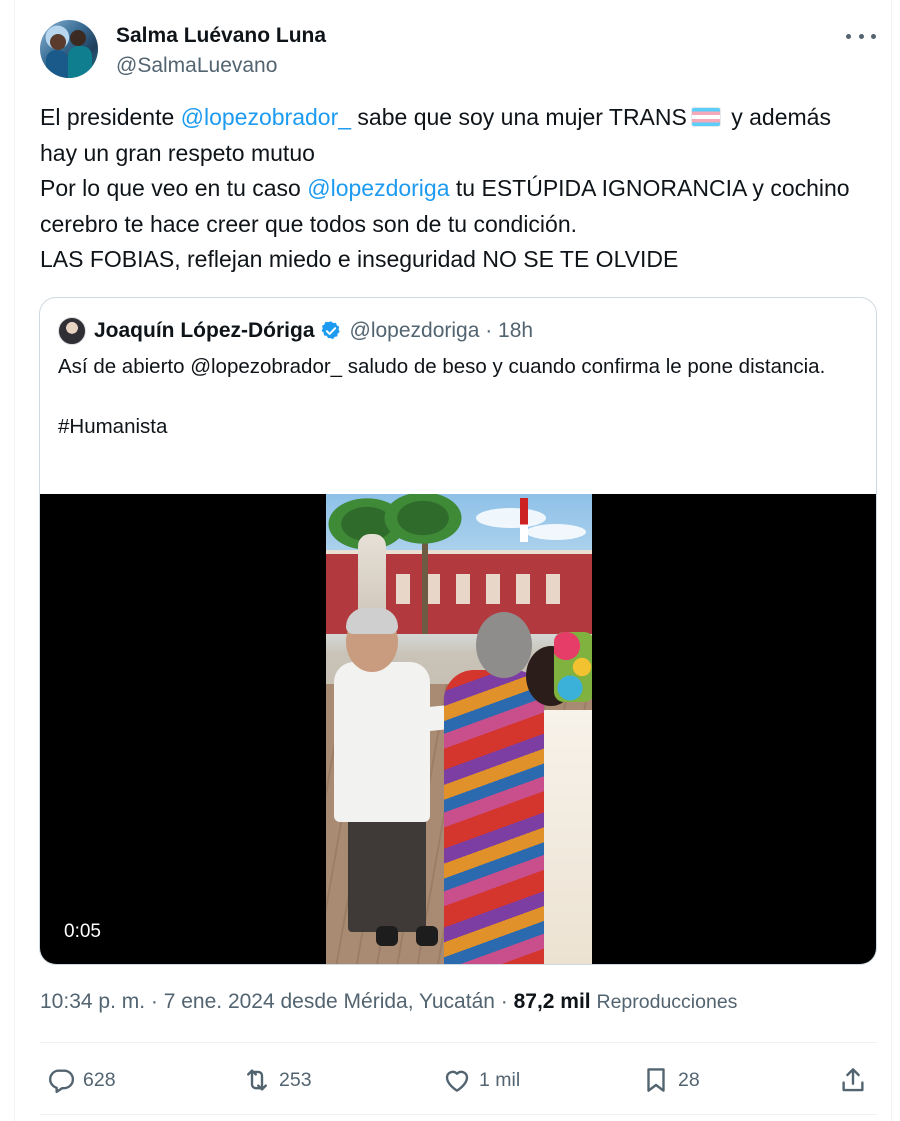 The image size is (900, 1121). Describe the element at coordinates (257, 1080) in the screenshot. I see `retweet-icon` at that location.